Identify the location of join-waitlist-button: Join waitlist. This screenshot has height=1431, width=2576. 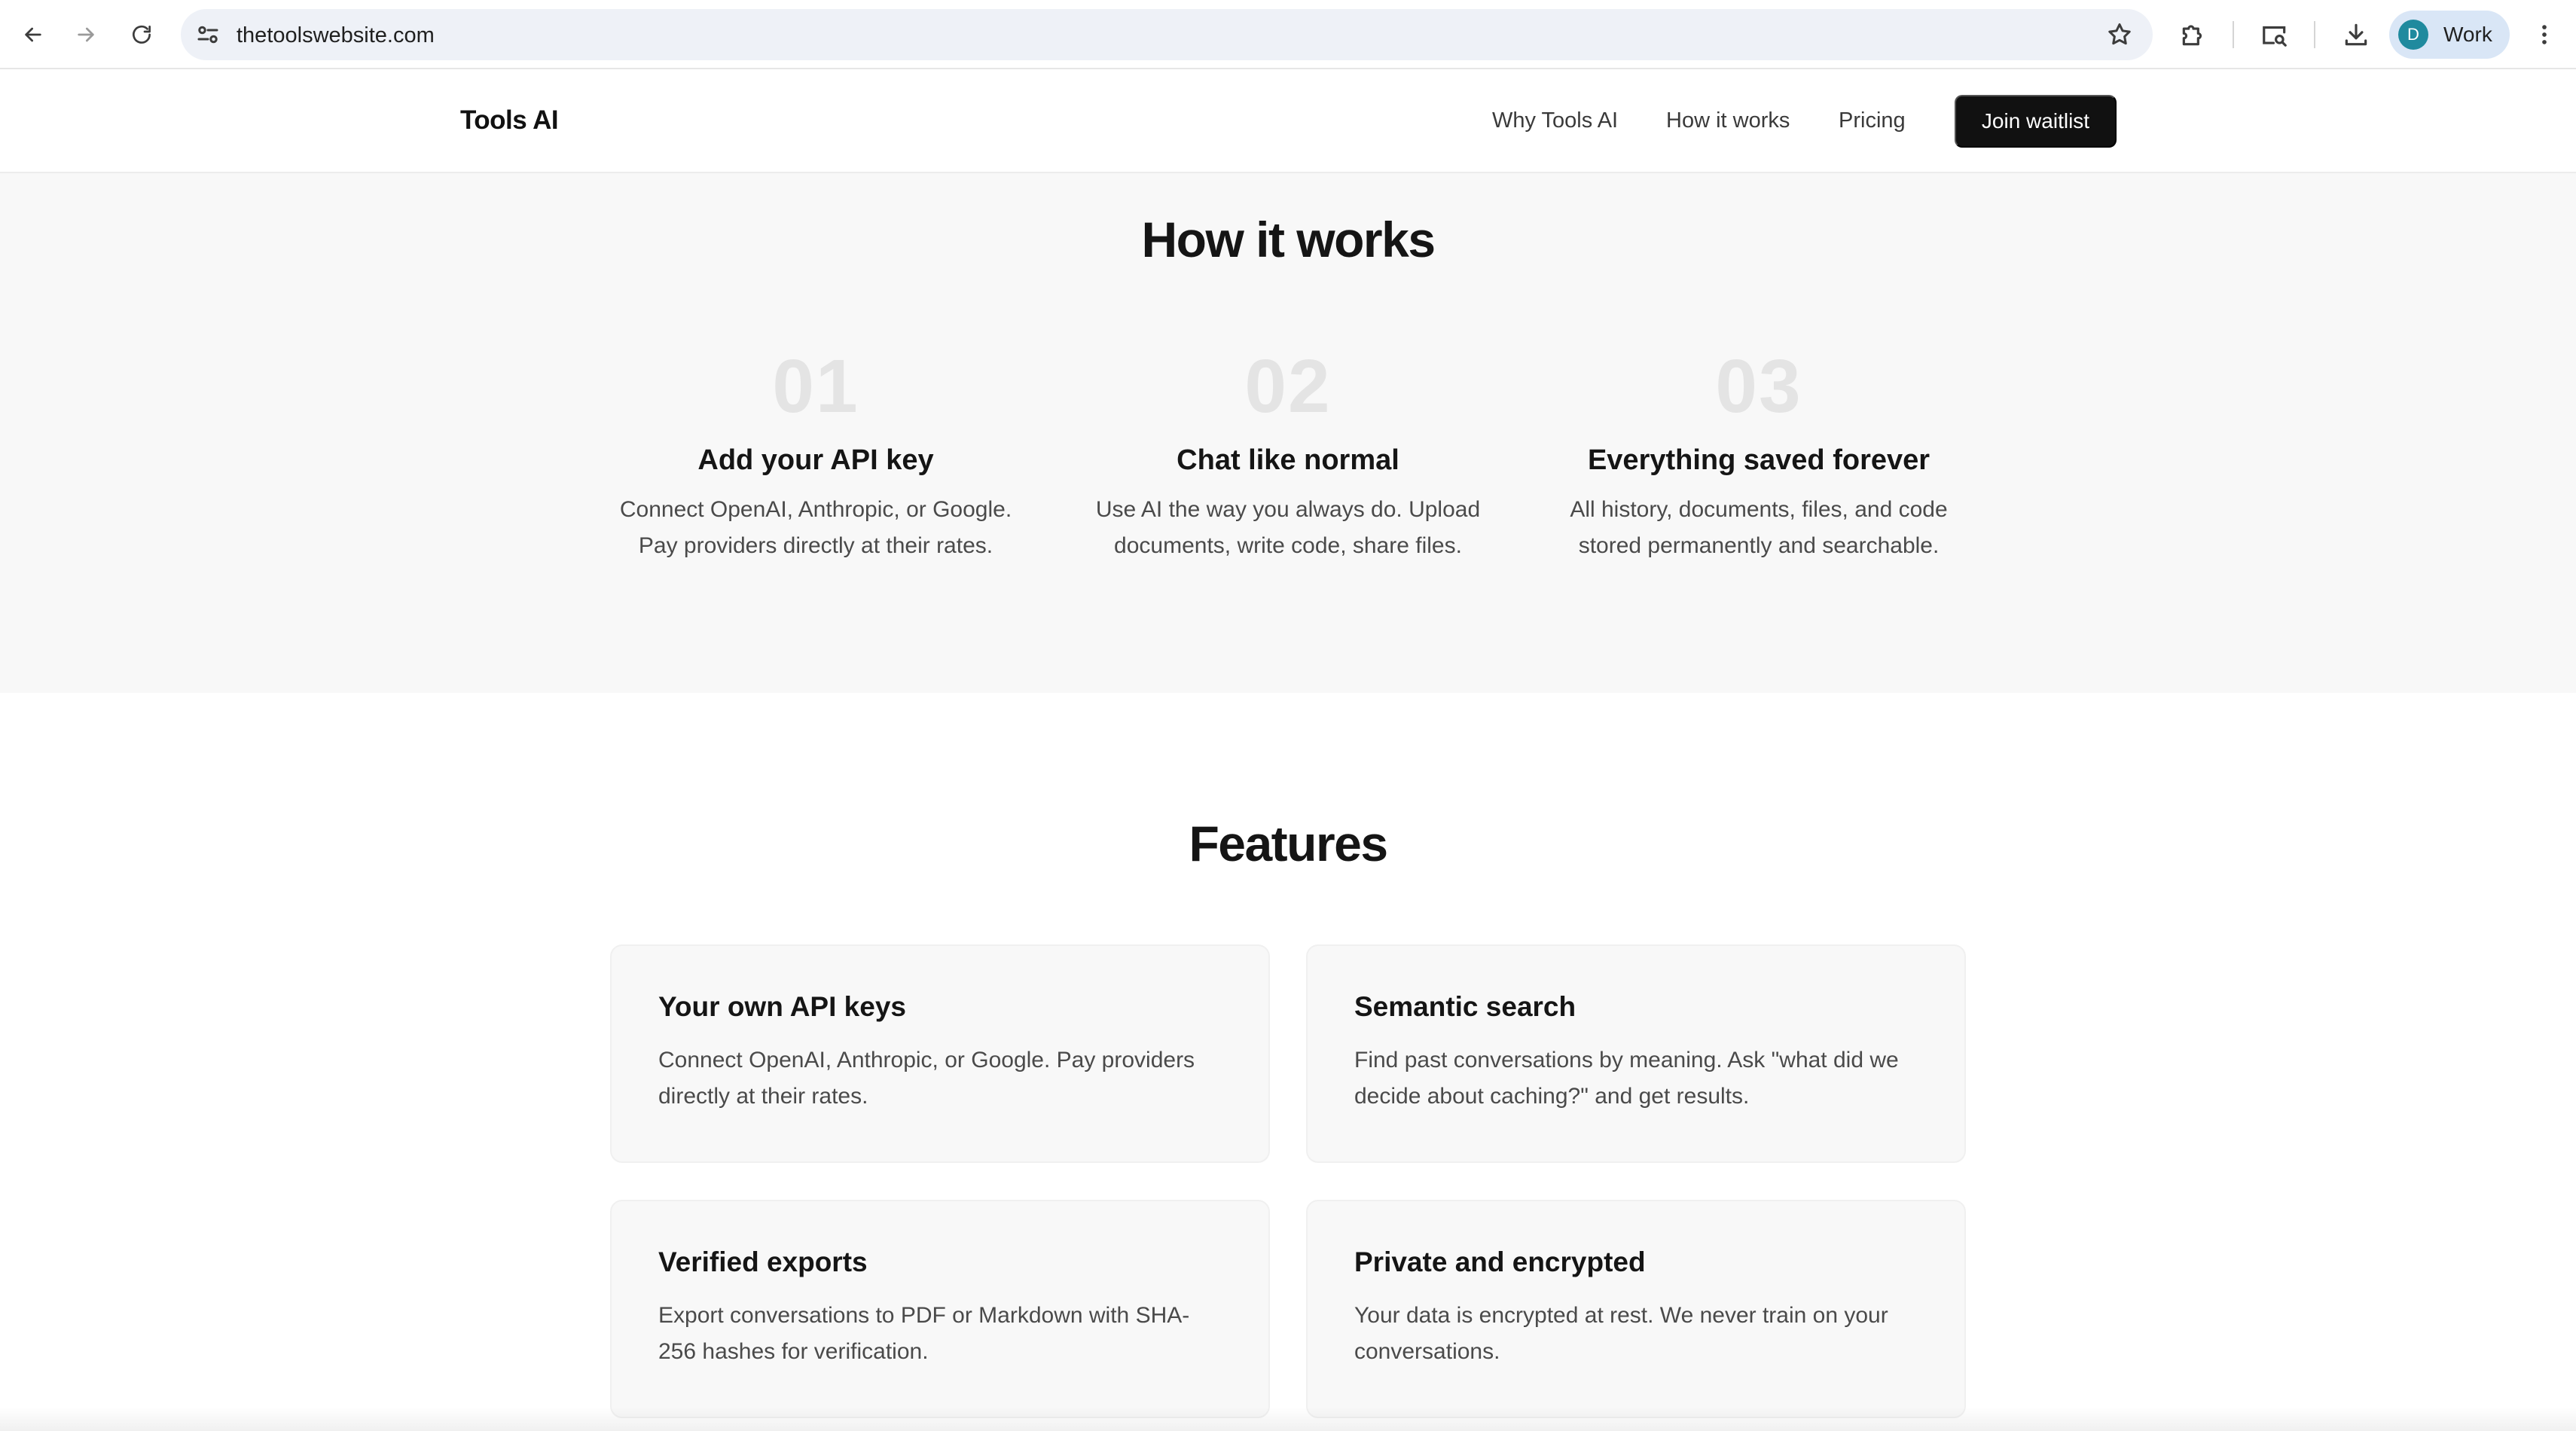
(2036, 121).